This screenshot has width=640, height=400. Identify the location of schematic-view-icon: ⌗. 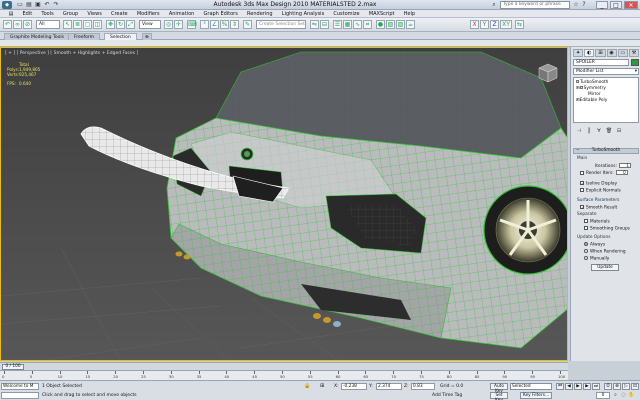
(367, 24).